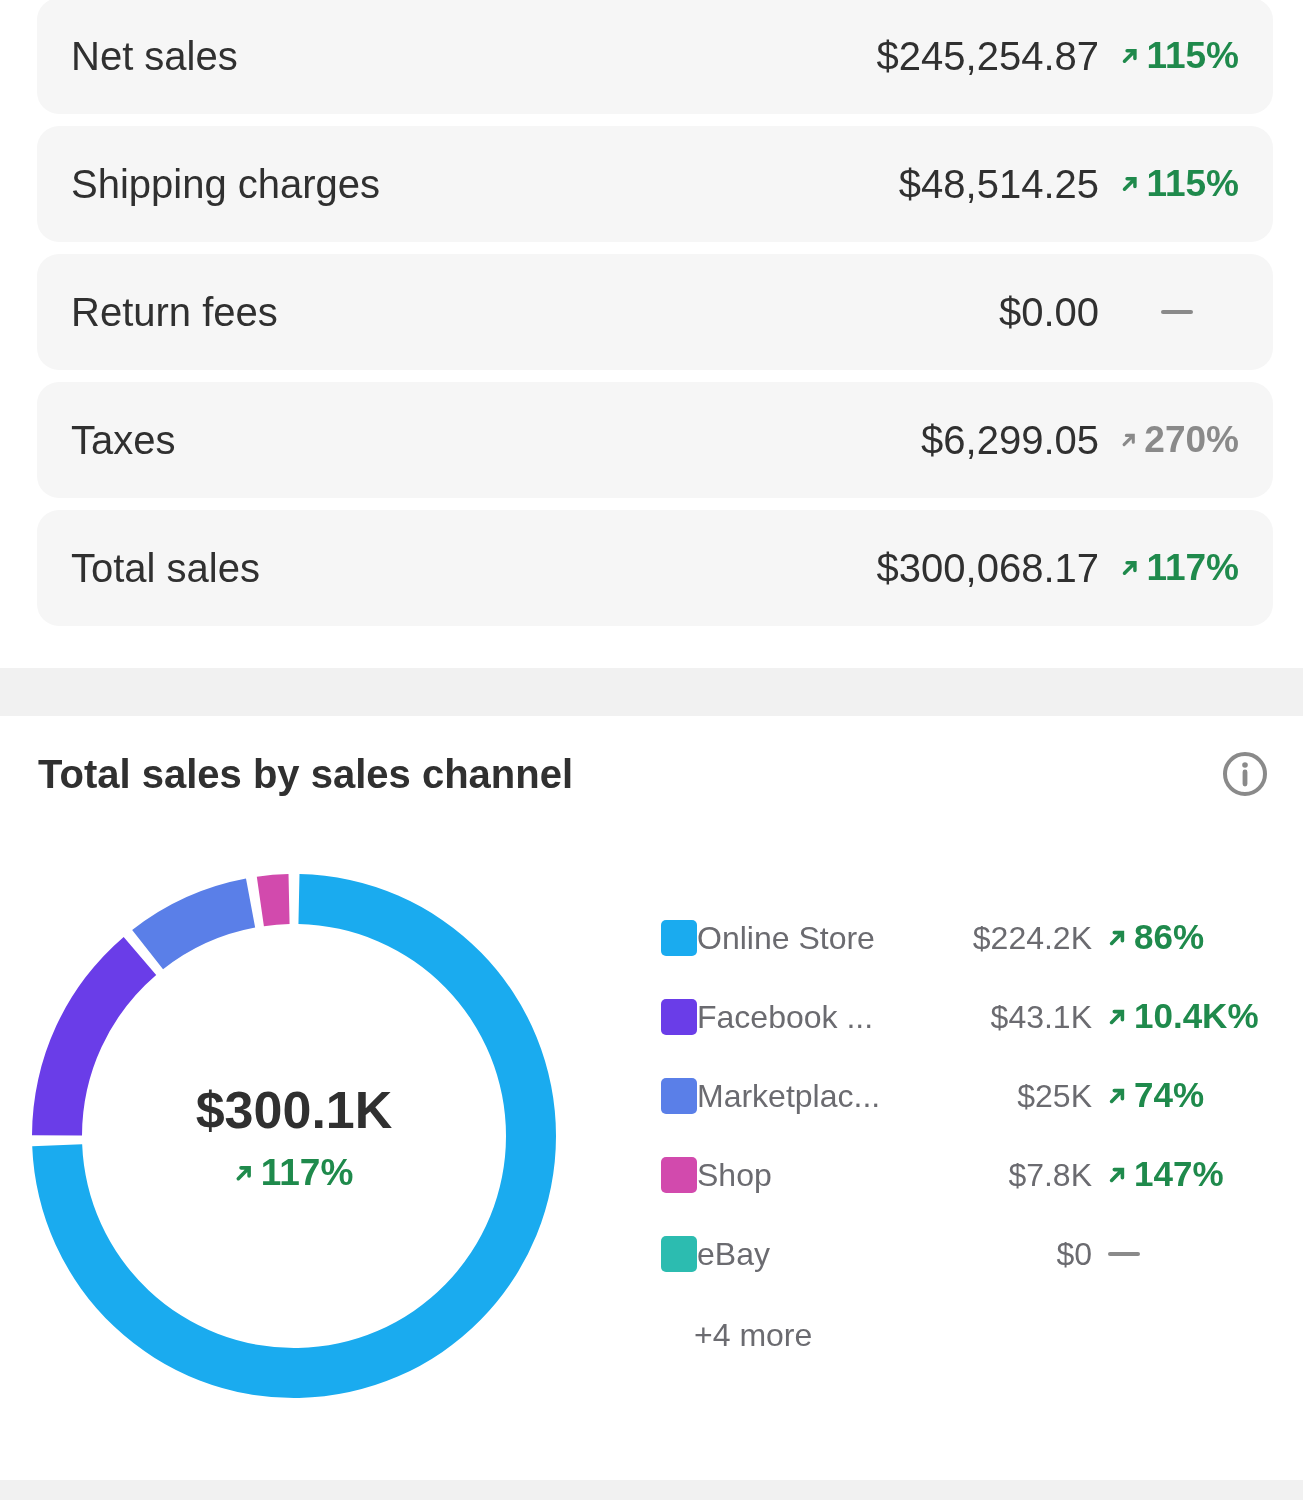  I want to click on trend-percent: 270%, so click(1191, 440).